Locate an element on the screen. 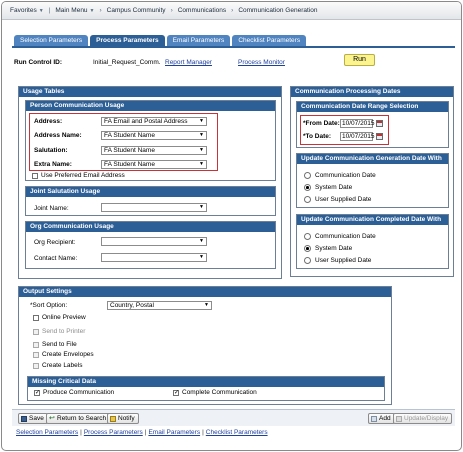  from-date-label: *From Date: is located at coordinates (321, 123).